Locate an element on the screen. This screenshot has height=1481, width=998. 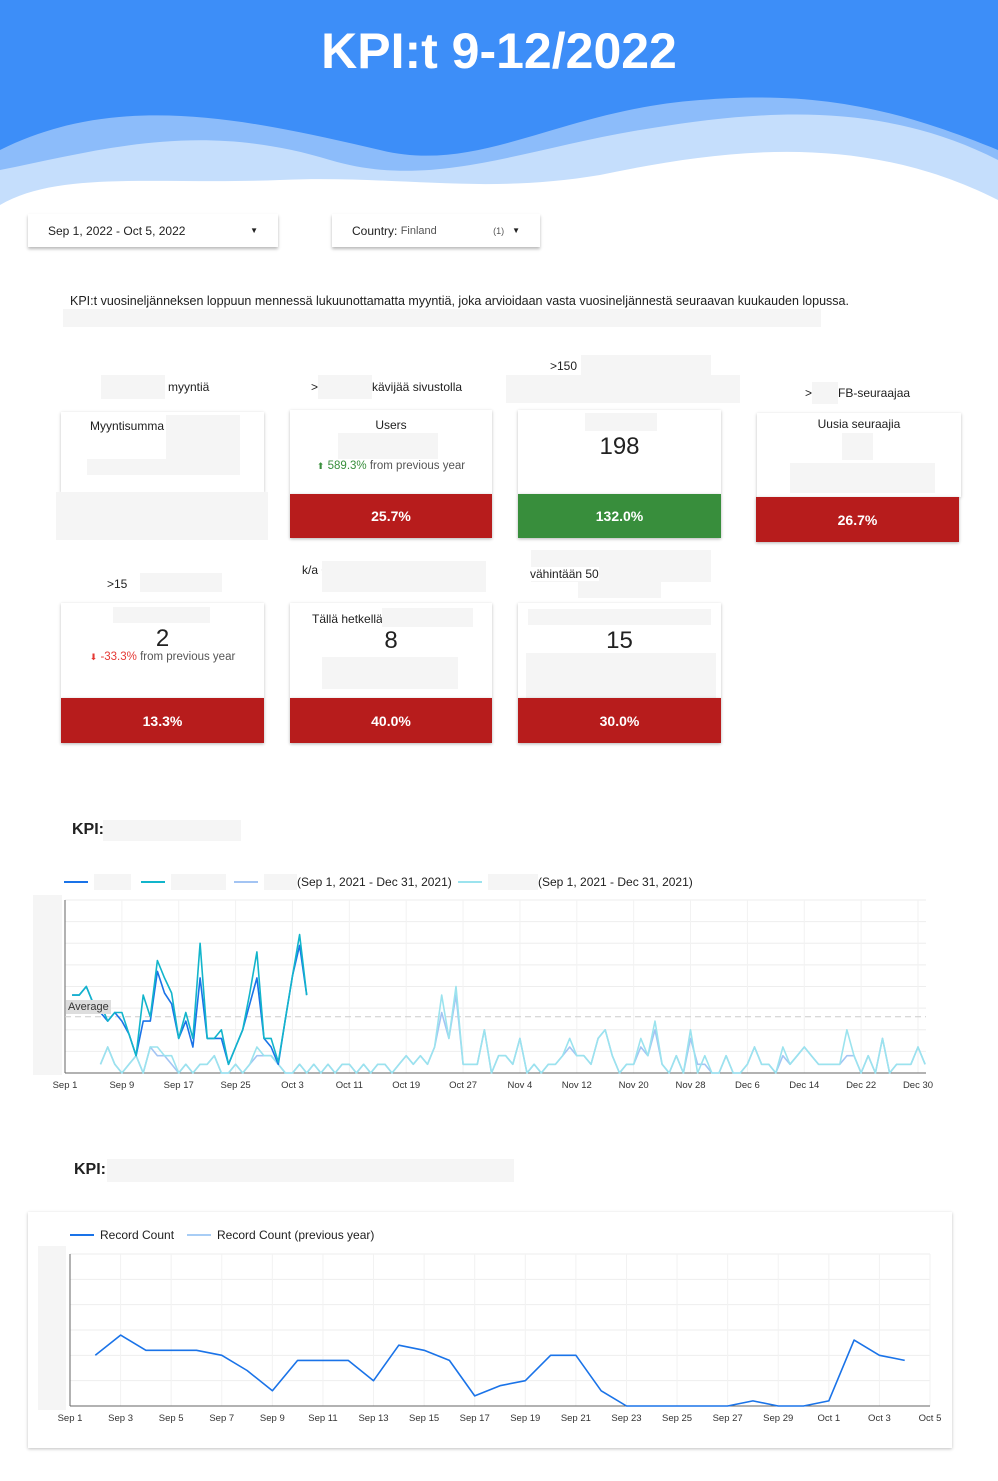
x-tick-label: Sep 9 is located at coordinates (272, 1418).